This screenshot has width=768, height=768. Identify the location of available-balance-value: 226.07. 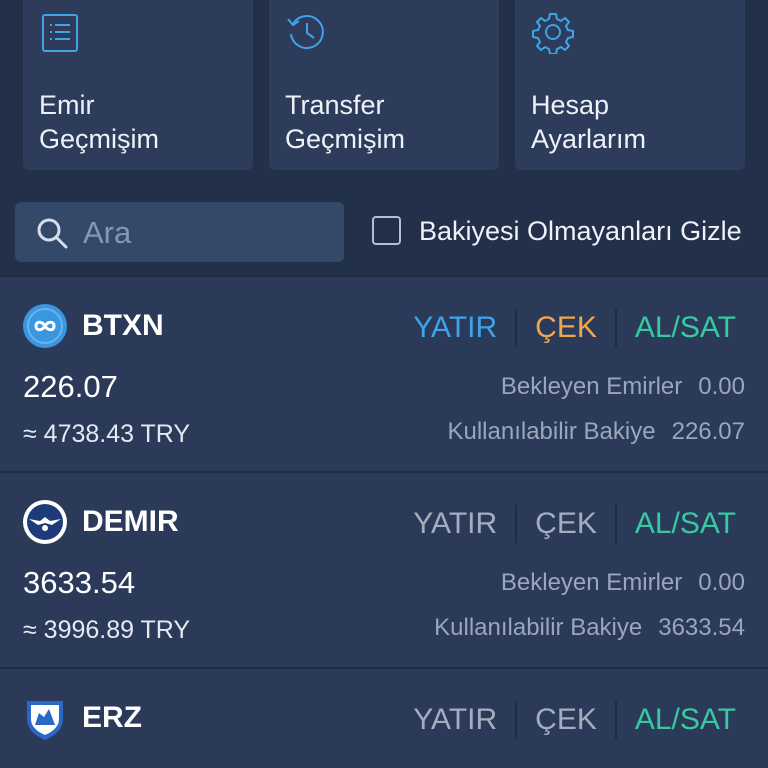
(708, 431).